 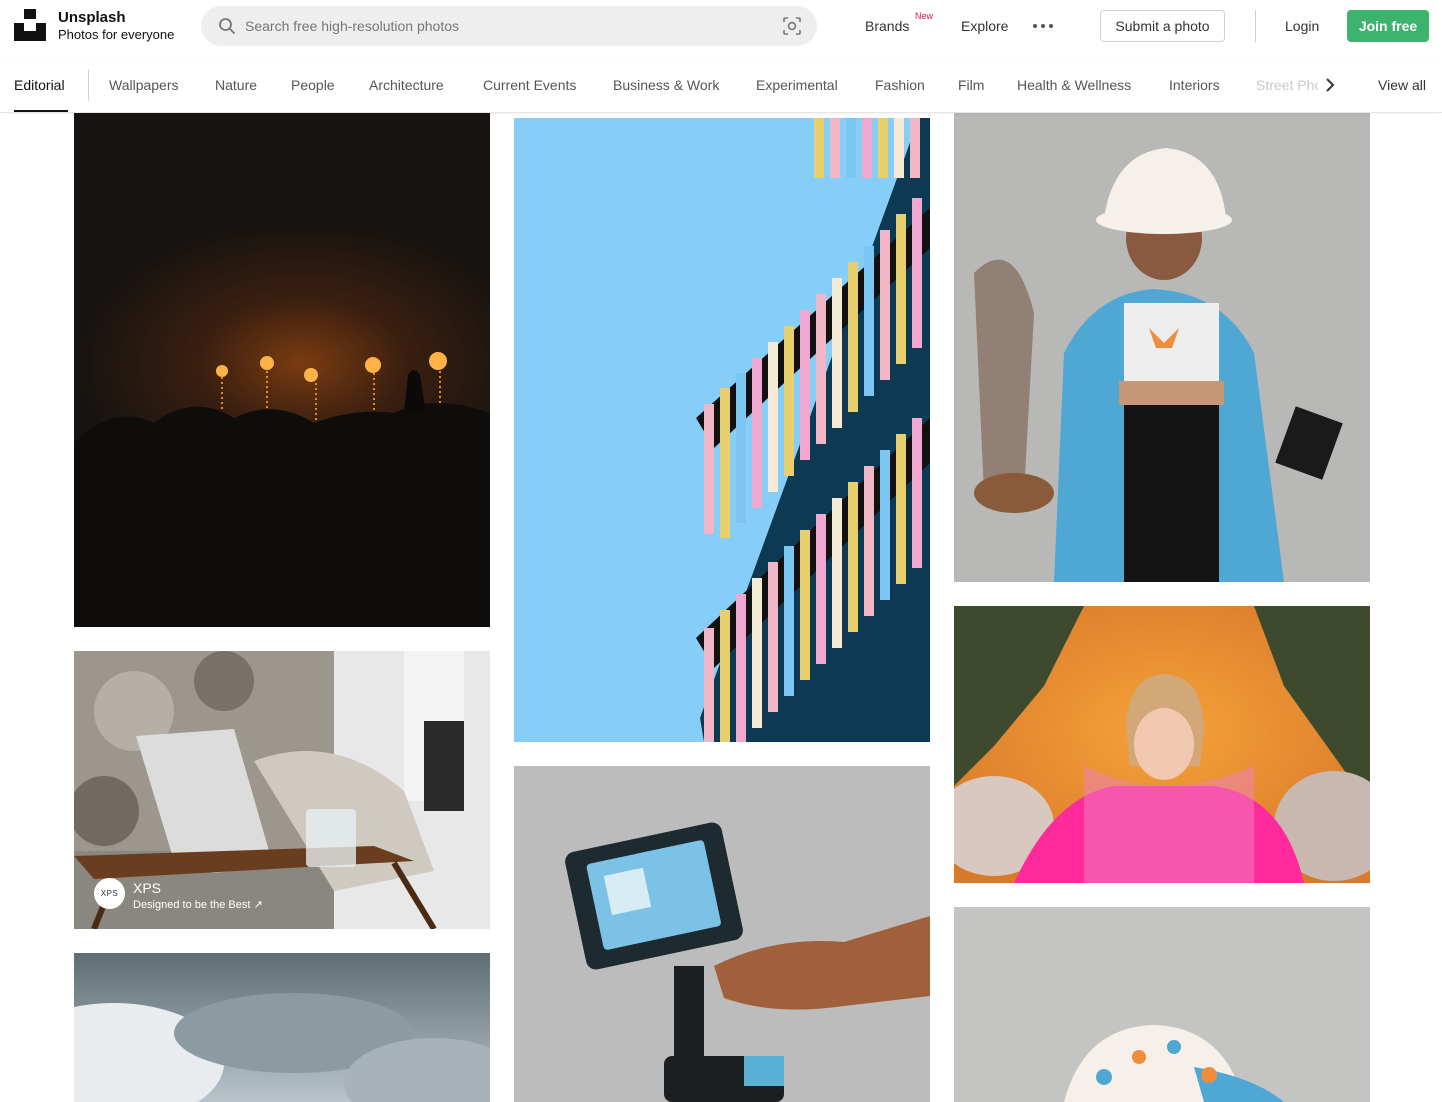 What do you see at coordinates (282, 370) in the screenshot?
I see `concert-stage-photo` at bounding box center [282, 370].